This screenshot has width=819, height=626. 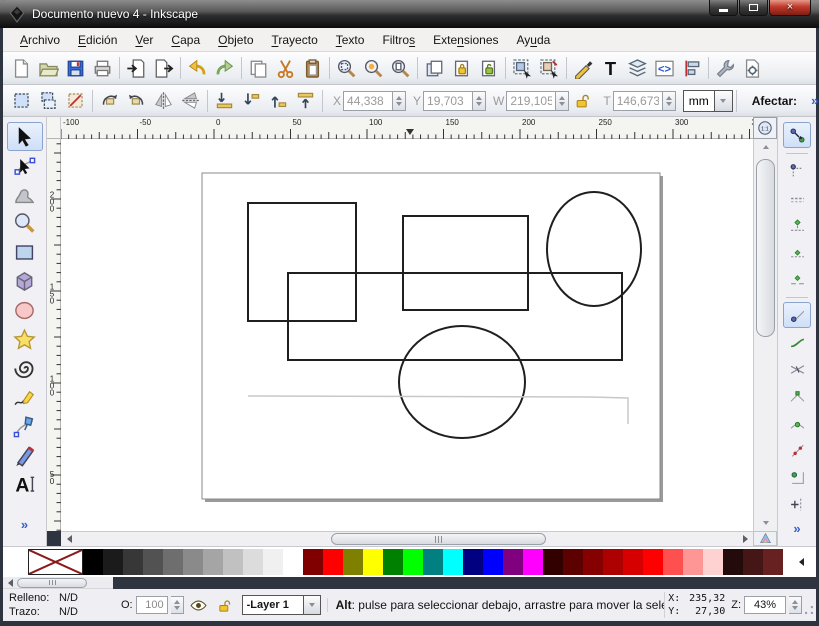 I want to click on snap-cusp-nodes-button, so click(x=797, y=396).